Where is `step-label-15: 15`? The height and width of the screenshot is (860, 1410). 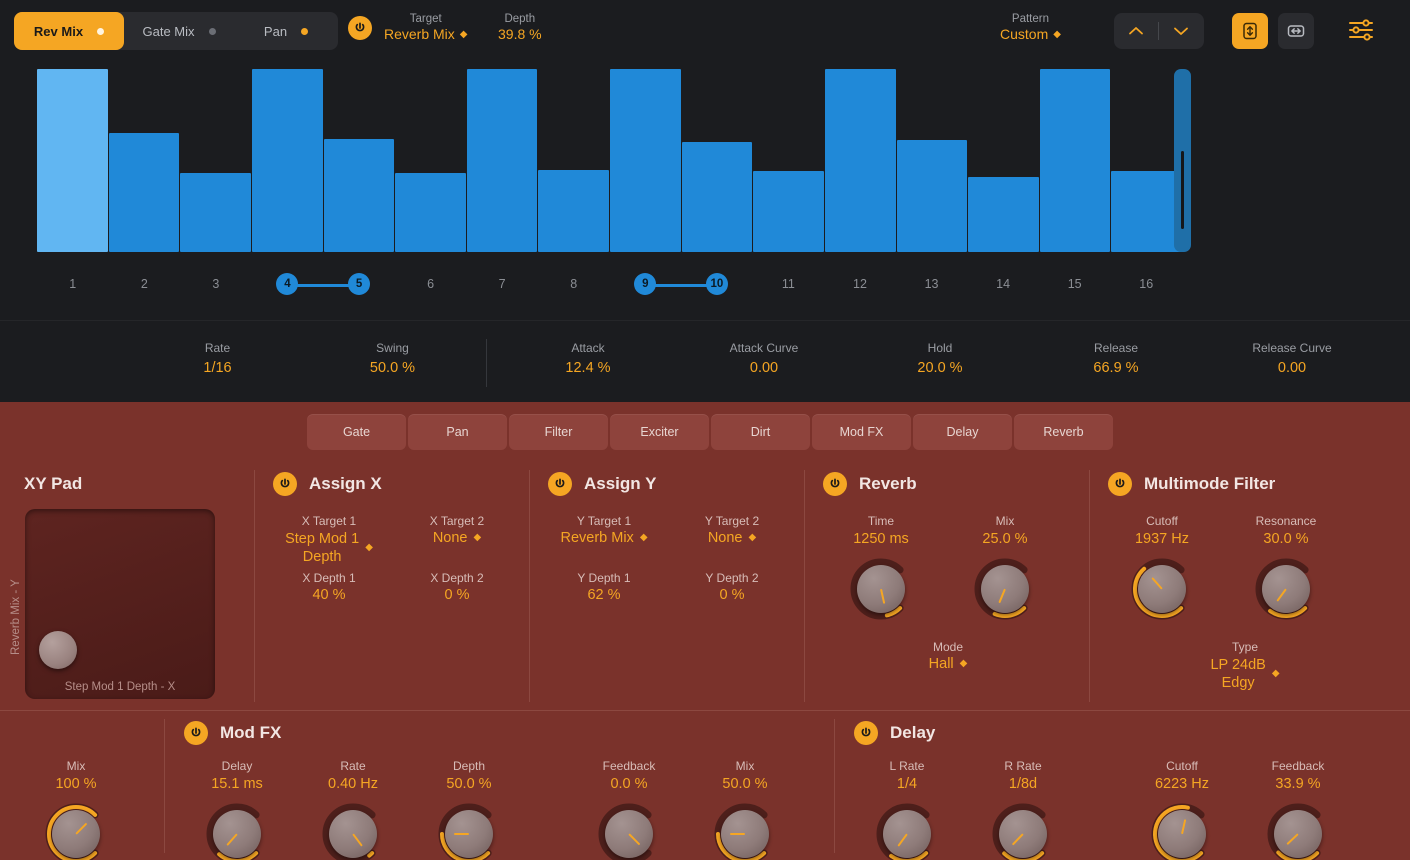
step-label-15: 15 is located at coordinates (1075, 284).